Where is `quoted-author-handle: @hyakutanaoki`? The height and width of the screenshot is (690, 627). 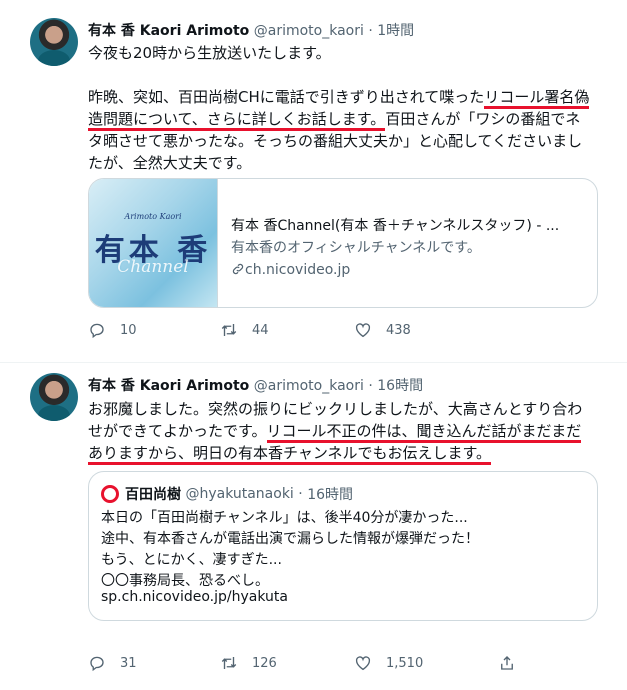 quoted-author-handle: @hyakutanaoki is located at coordinates (239, 494).